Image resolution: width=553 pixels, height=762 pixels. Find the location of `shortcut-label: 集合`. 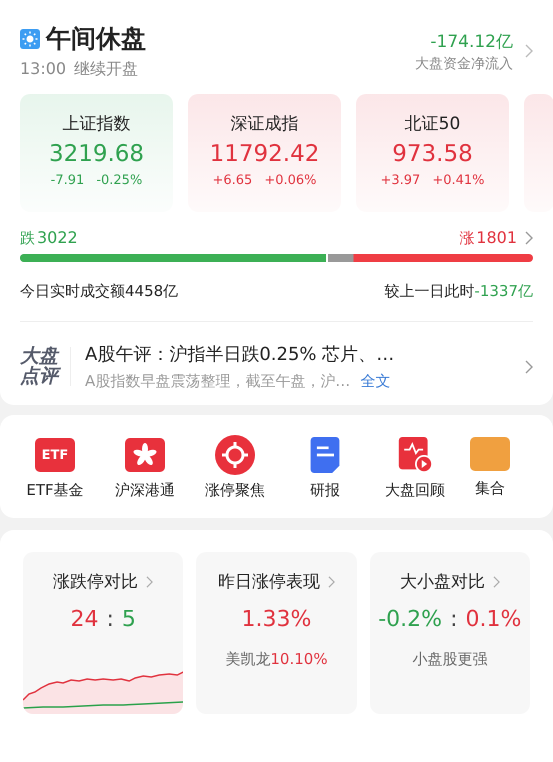

shortcut-label: 集合 is located at coordinates (490, 488).